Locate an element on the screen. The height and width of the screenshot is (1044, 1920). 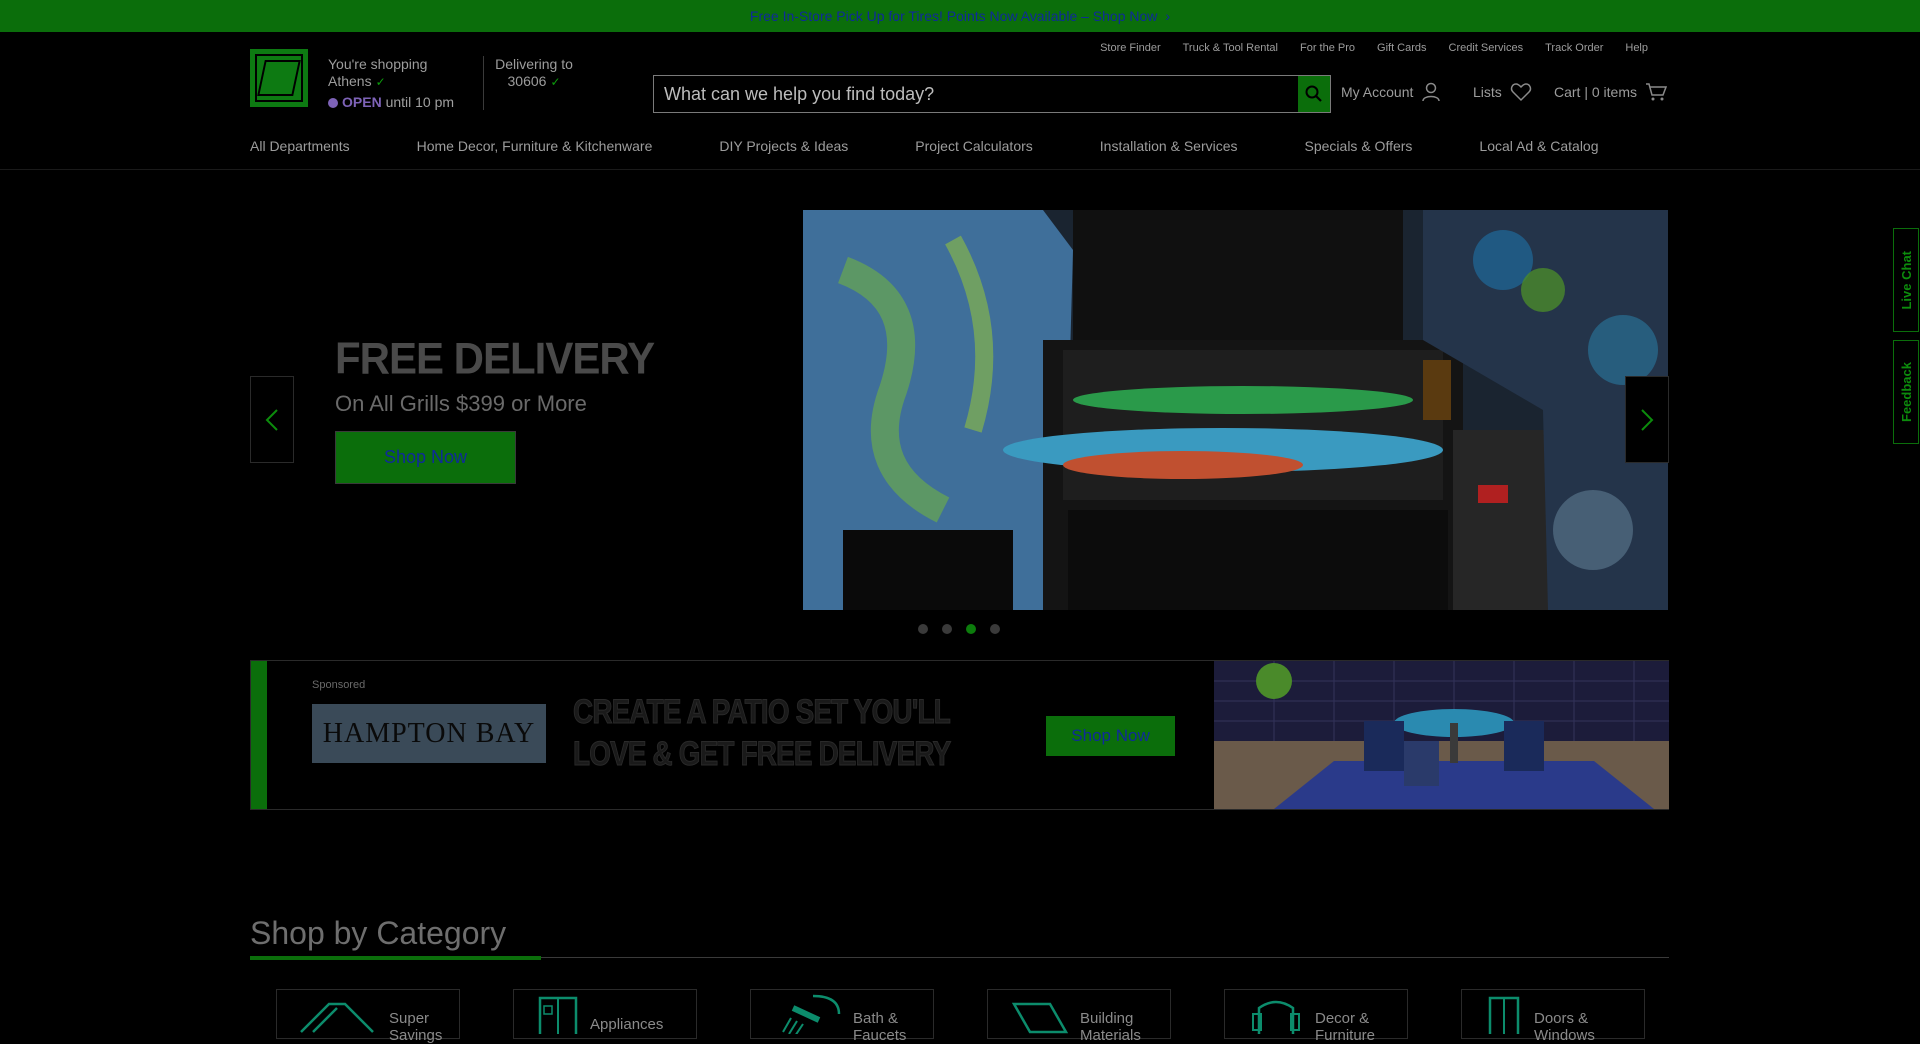
live-chat-label: Live Chat is located at coordinates (1906, 280).